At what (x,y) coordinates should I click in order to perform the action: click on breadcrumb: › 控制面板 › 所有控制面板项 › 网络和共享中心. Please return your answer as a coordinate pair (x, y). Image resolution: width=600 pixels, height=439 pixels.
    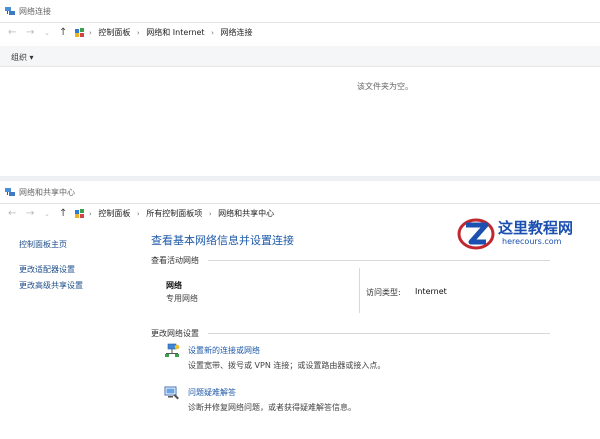
    Looking at the image, I should click on (182, 214).